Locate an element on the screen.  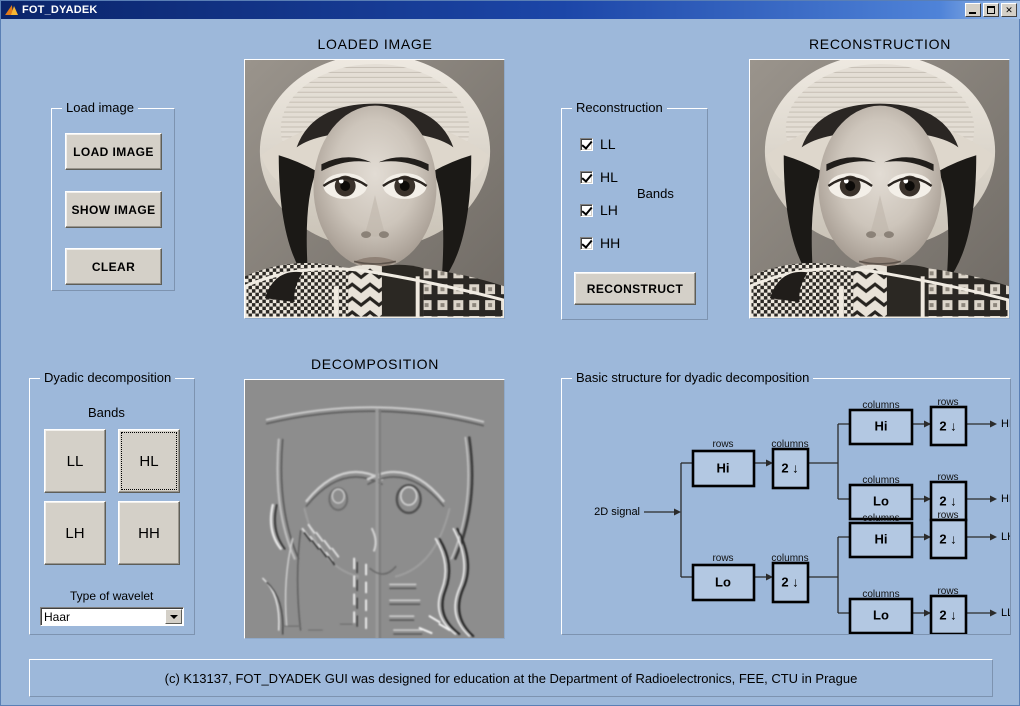
wavelet-type-dropdown: Haar is located at coordinates (112, 616).